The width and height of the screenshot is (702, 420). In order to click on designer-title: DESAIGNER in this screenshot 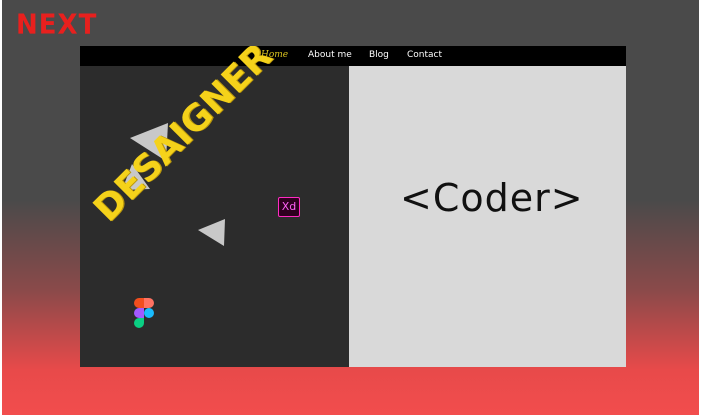, I will do `click(183, 138)`.